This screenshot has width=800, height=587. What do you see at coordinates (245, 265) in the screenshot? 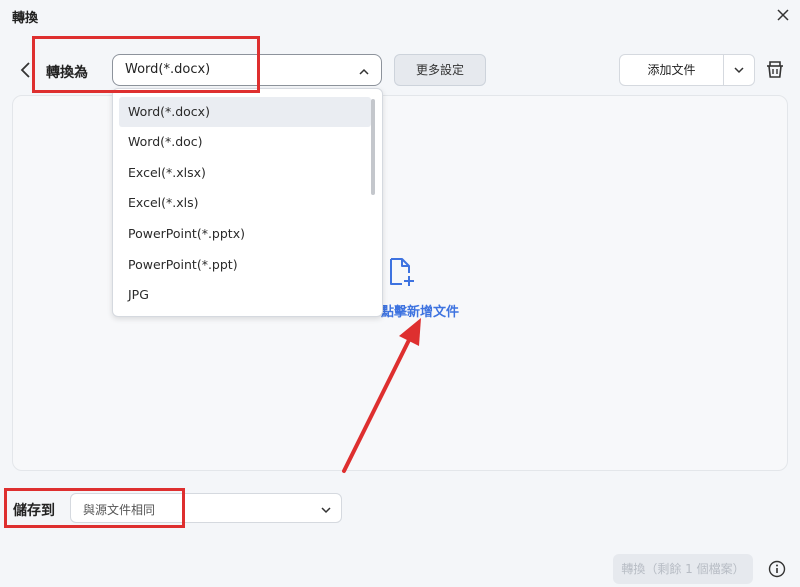
I see `format-option-powerpoint-ppt: PowerPoint(*.ppt)` at bounding box center [245, 265].